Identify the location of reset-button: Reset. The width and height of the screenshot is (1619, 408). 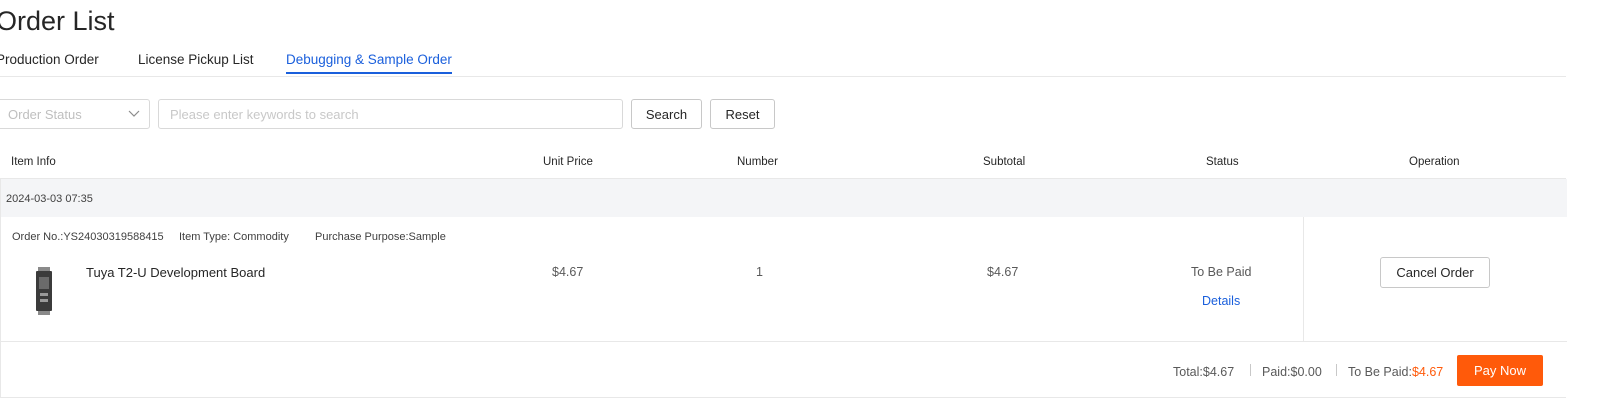
(742, 114).